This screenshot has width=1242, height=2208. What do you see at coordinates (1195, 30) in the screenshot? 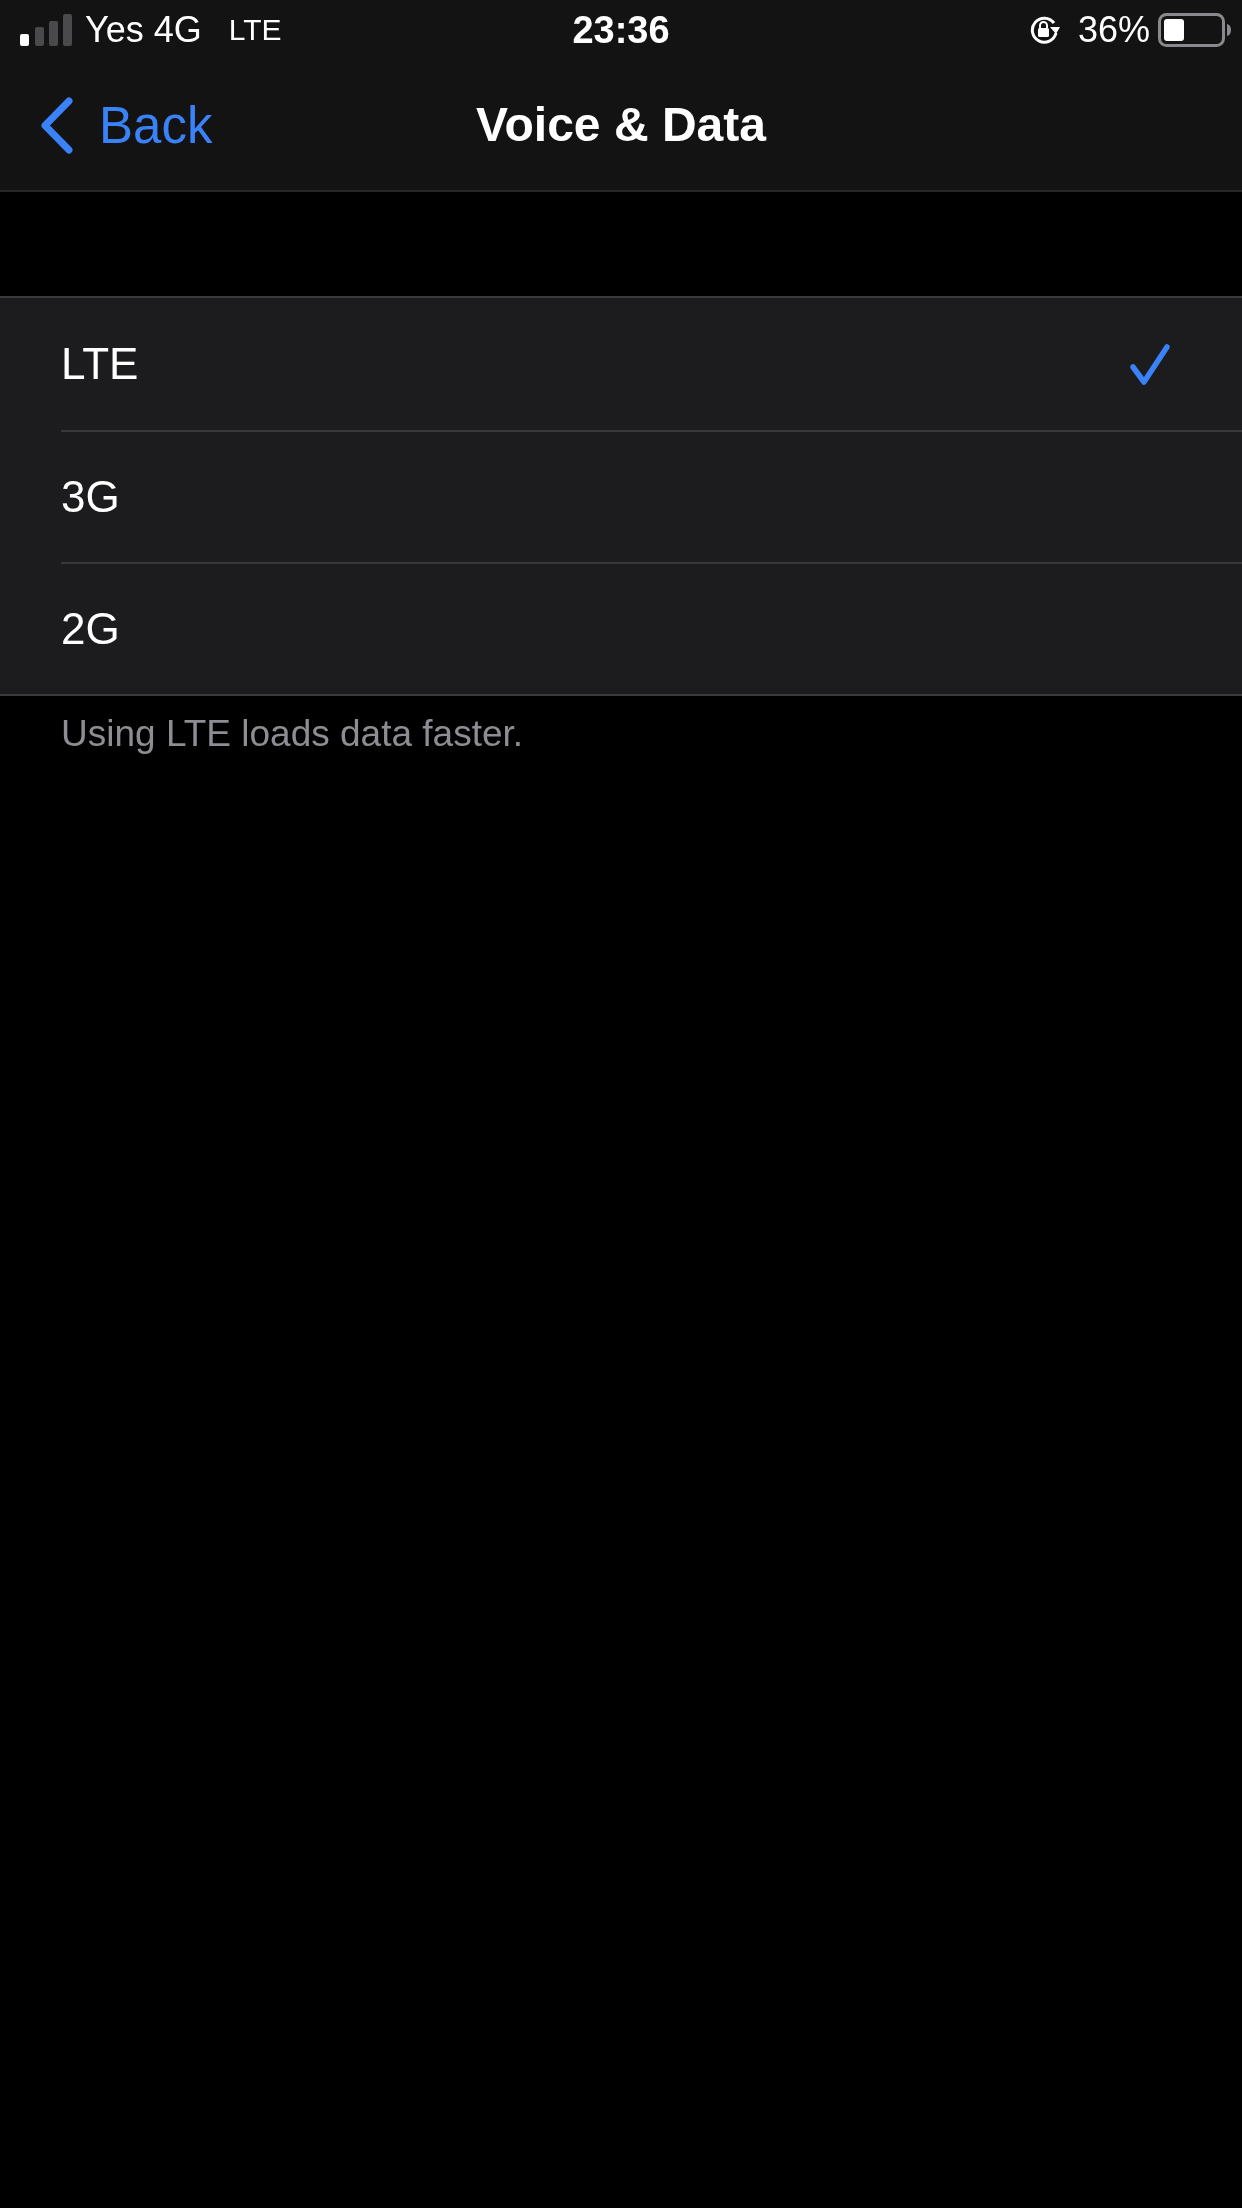
I see `battery-icon` at bounding box center [1195, 30].